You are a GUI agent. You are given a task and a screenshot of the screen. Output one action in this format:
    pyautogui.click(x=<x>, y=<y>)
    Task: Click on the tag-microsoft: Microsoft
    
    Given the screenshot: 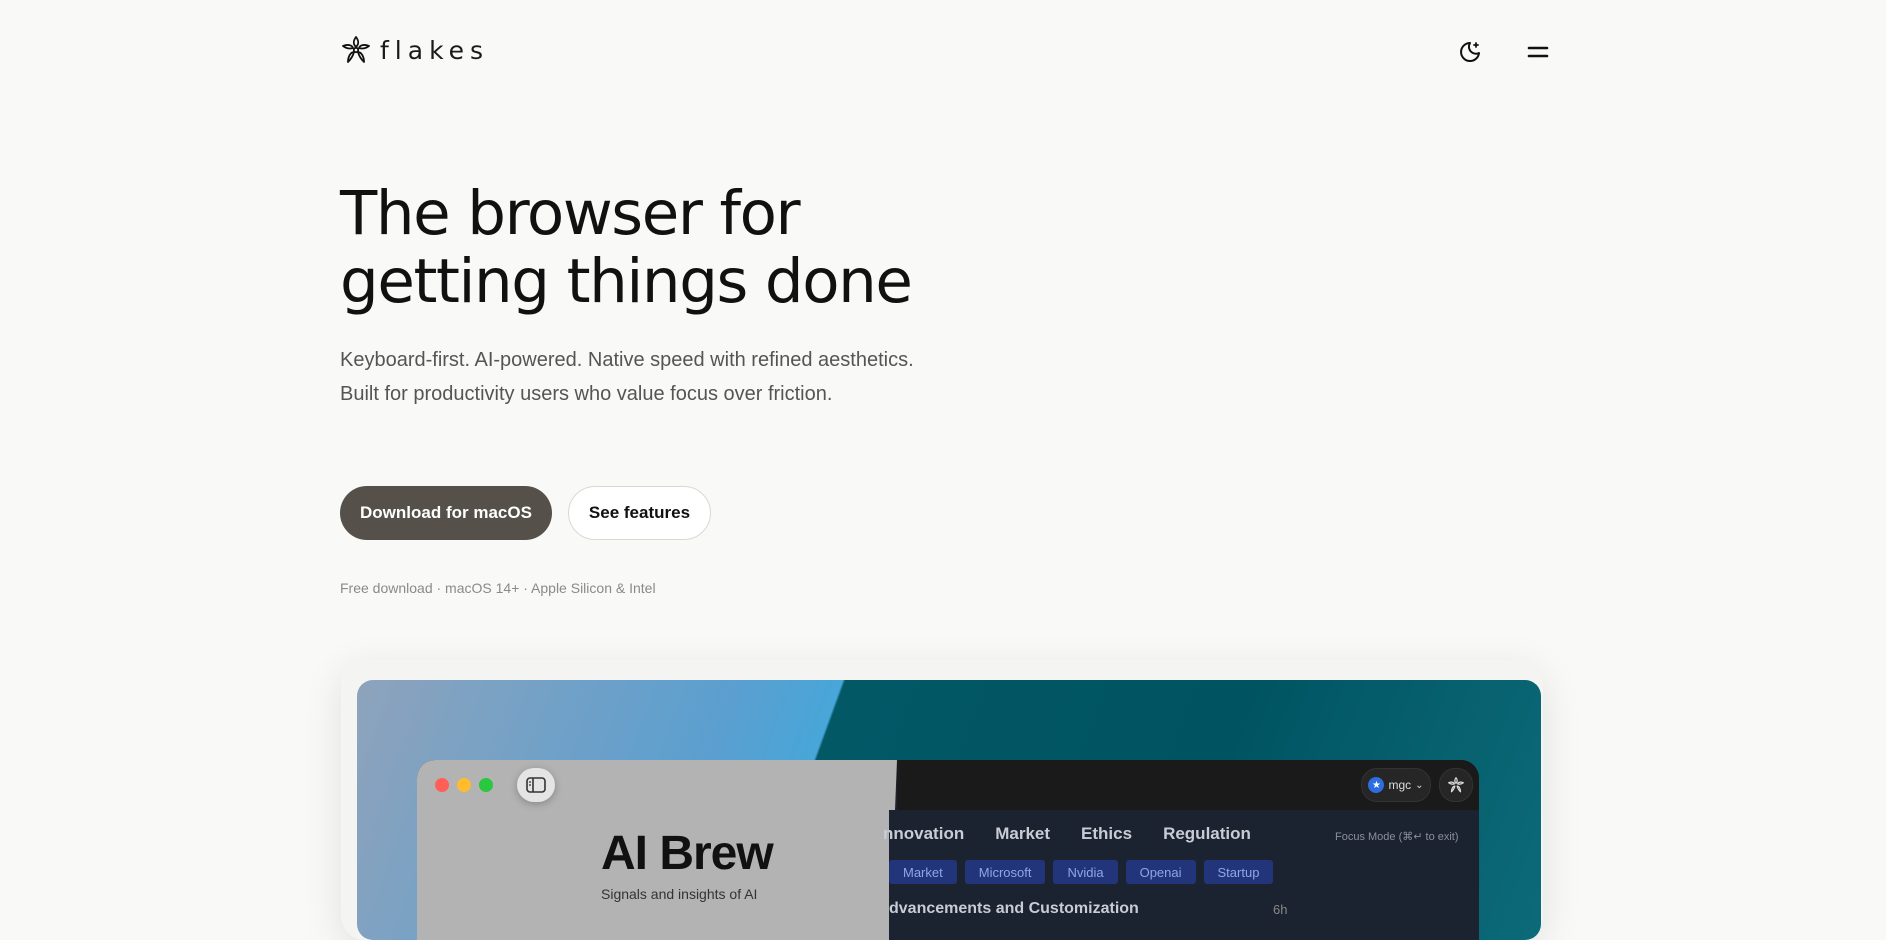 What is the action you would take?
    pyautogui.click(x=1005, y=872)
    